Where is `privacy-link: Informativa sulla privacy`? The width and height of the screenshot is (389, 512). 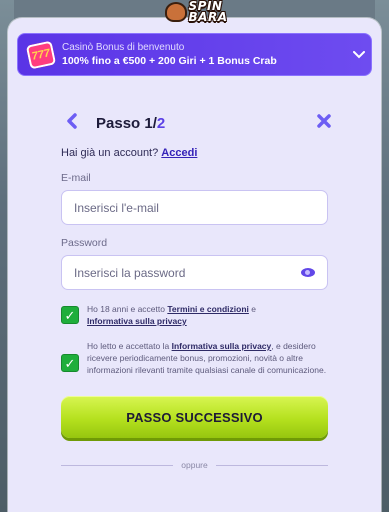 privacy-link: Informativa sulla privacy is located at coordinates (137, 321).